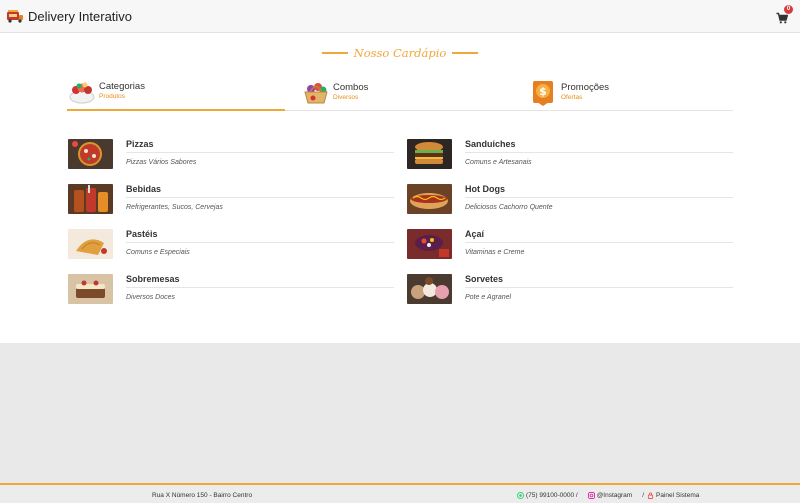 This screenshot has width=800, height=503. What do you see at coordinates (15, 16) in the screenshot?
I see `food-truck-logo-icon` at bounding box center [15, 16].